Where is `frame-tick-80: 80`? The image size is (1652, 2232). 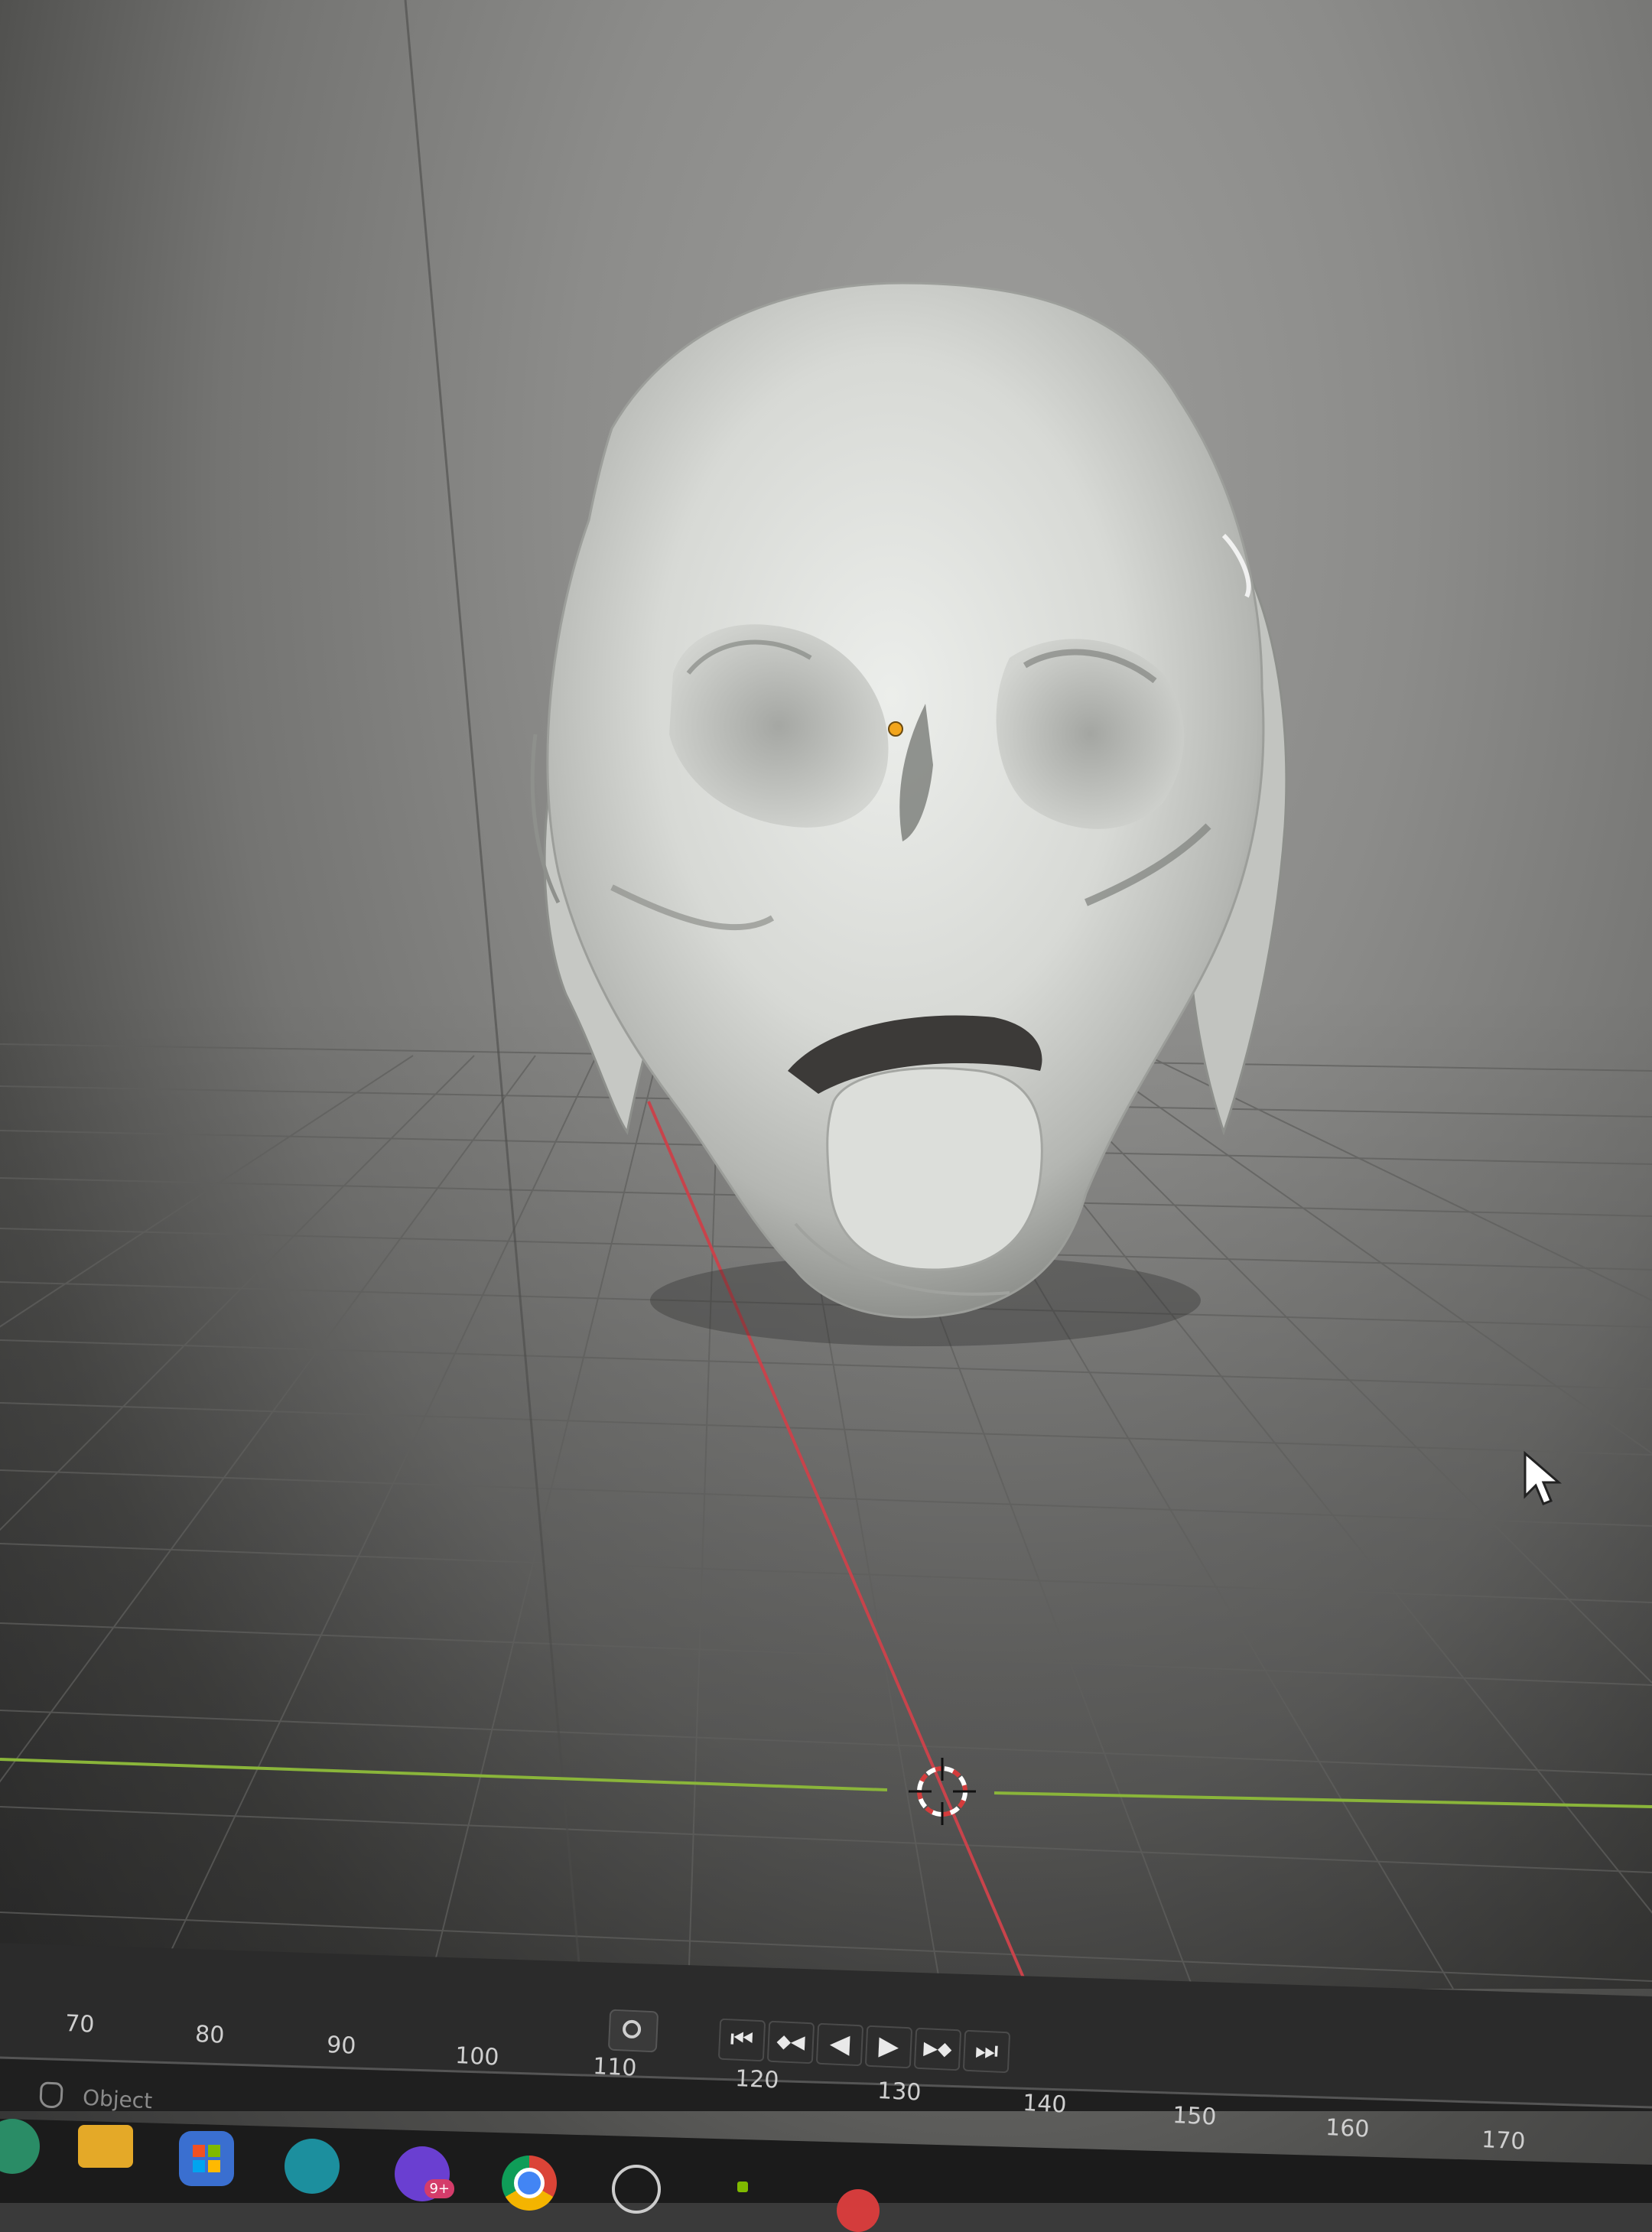 frame-tick-80: 80 is located at coordinates (210, 2035).